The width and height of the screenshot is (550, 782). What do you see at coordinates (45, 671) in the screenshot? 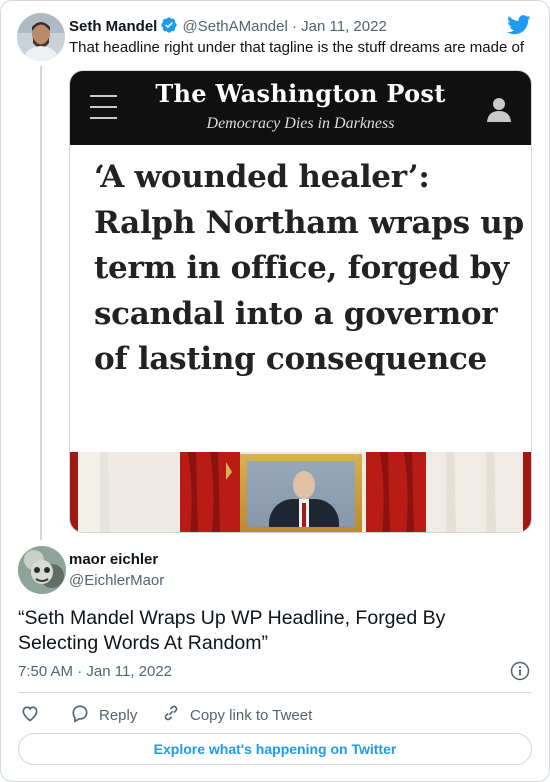
I see `tweet-time: 7:50 AM` at bounding box center [45, 671].